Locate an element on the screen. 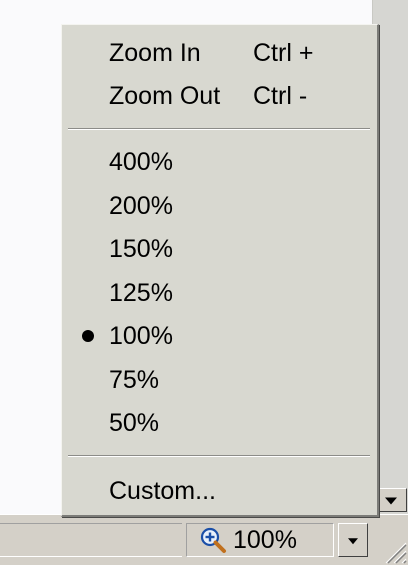  menu-item-zoom-50: 50% is located at coordinates (219, 423).